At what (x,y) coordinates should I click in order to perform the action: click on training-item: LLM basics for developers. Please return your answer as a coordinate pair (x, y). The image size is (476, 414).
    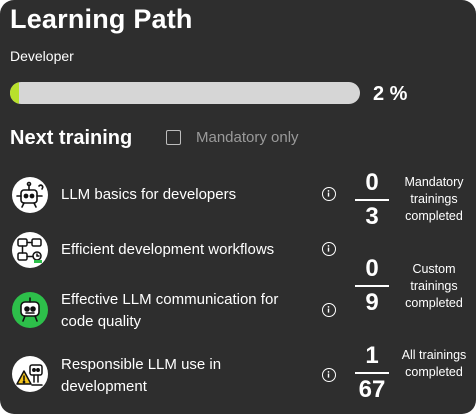
    Looking at the image, I should click on (180, 195).